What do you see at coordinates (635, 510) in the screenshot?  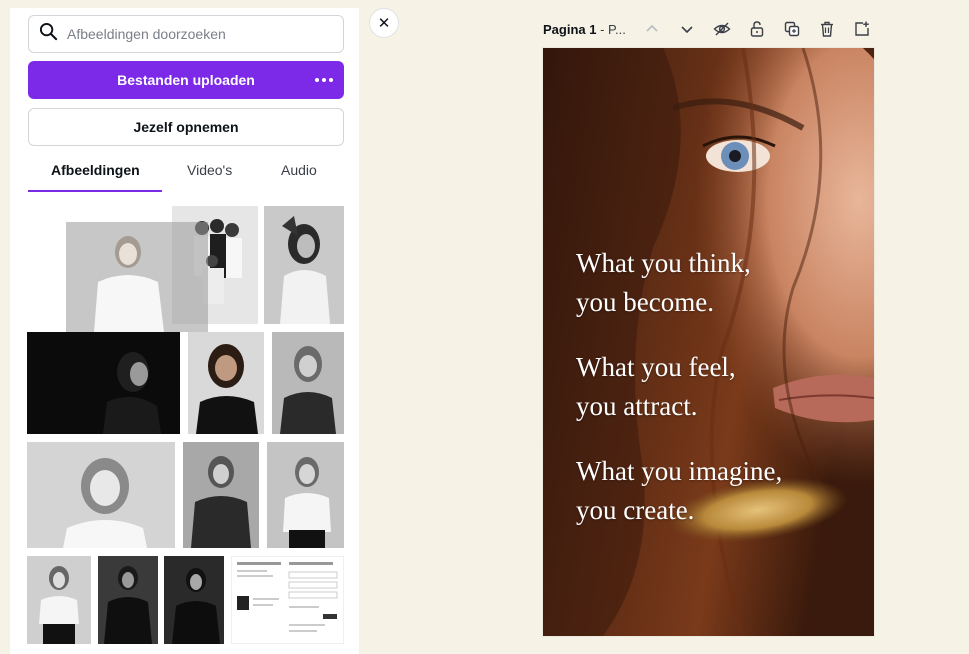 I see `quote-line: you create.` at bounding box center [635, 510].